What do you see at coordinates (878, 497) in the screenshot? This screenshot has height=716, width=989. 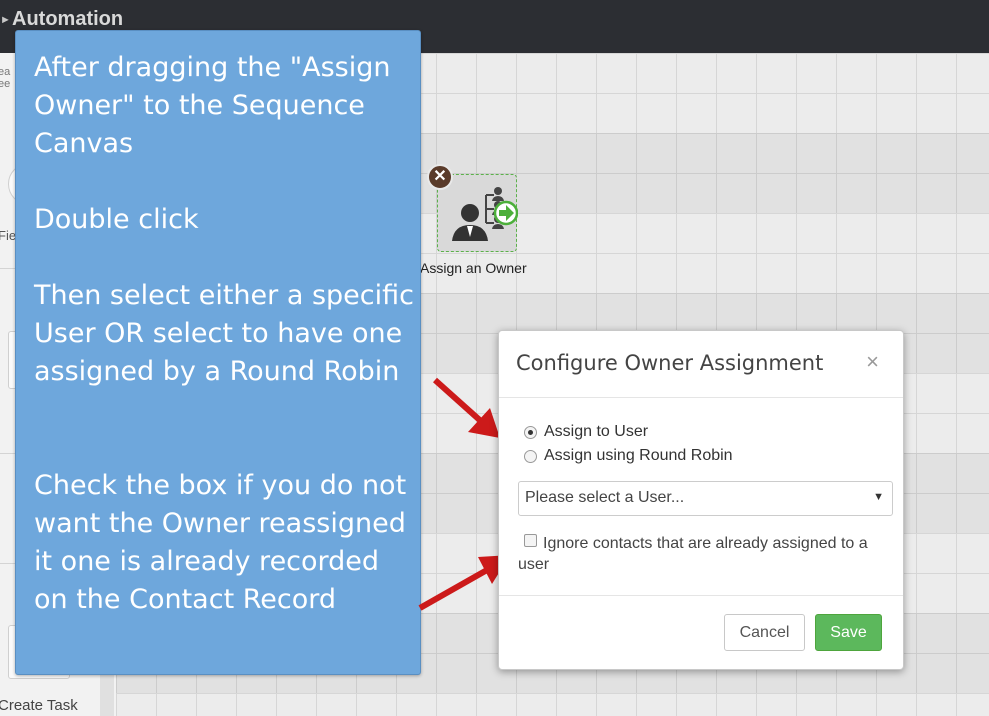 I see `dropdown-arrow-icon: ▼` at bounding box center [878, 497].